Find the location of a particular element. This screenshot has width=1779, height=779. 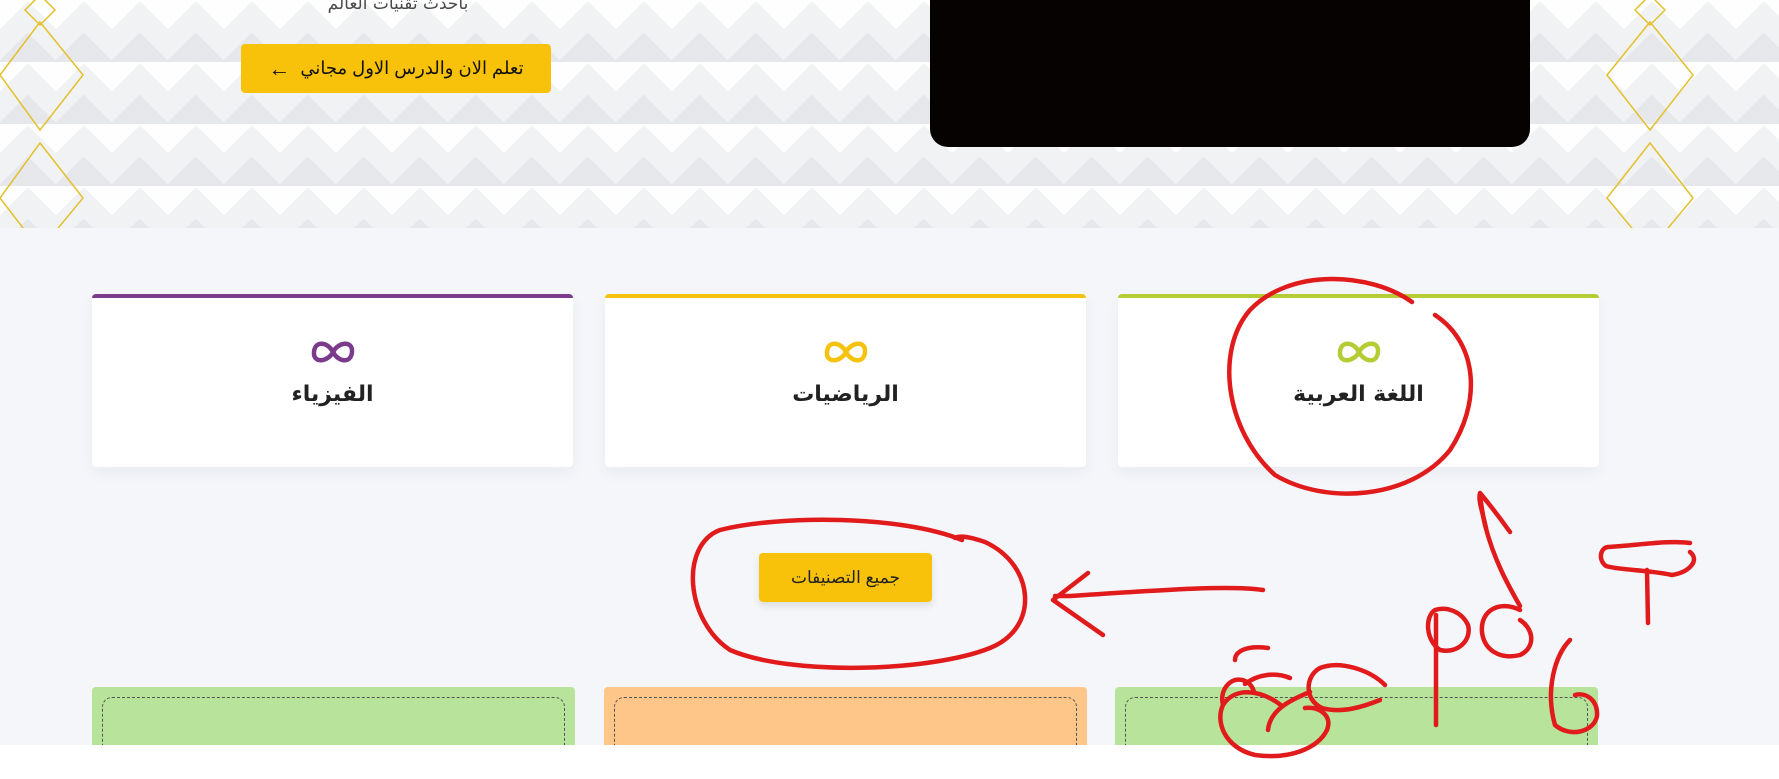

diamond-pattern-right is located at coordinates (1650, 114).